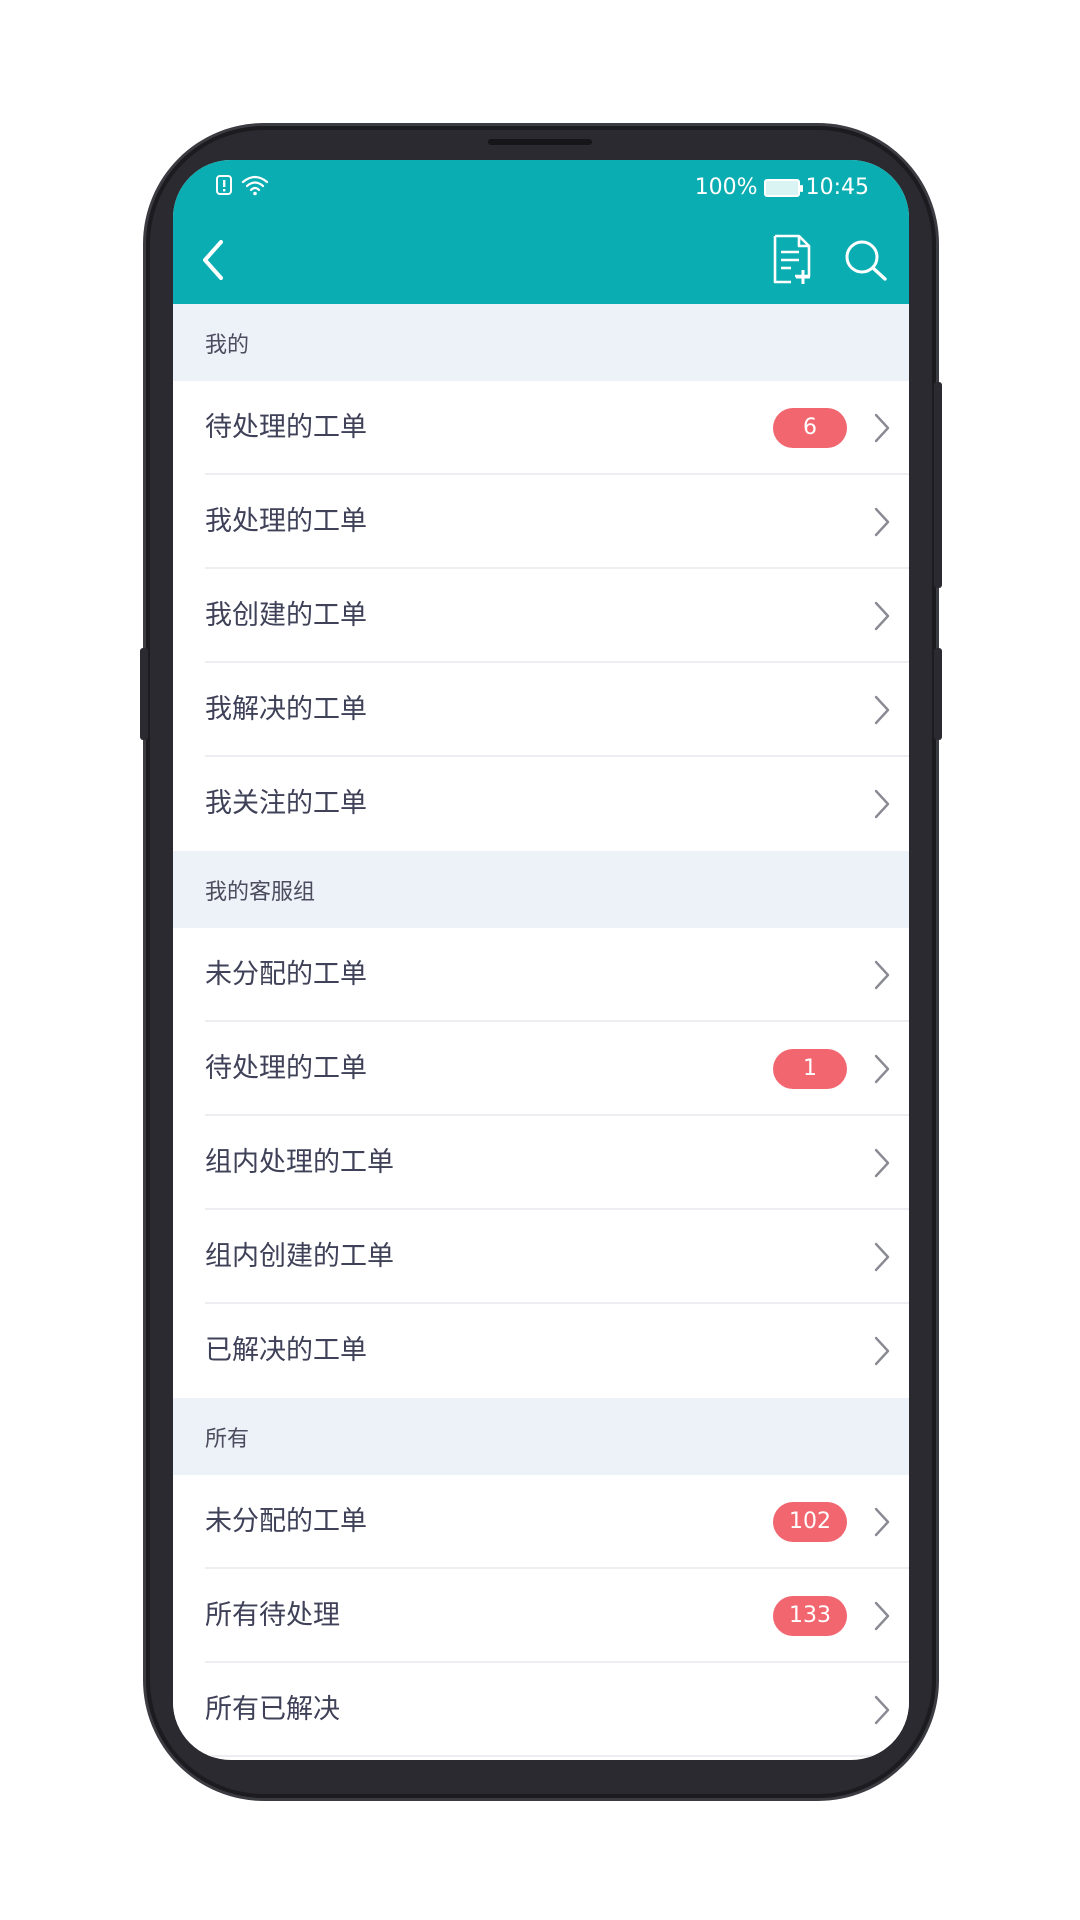 The height and width of the screenshot is (1920, 1080). What do you see at coordinates (541, 1436) in the screenshot?
I see `section-header-all: 所有` at bounding box center [541, 1436].